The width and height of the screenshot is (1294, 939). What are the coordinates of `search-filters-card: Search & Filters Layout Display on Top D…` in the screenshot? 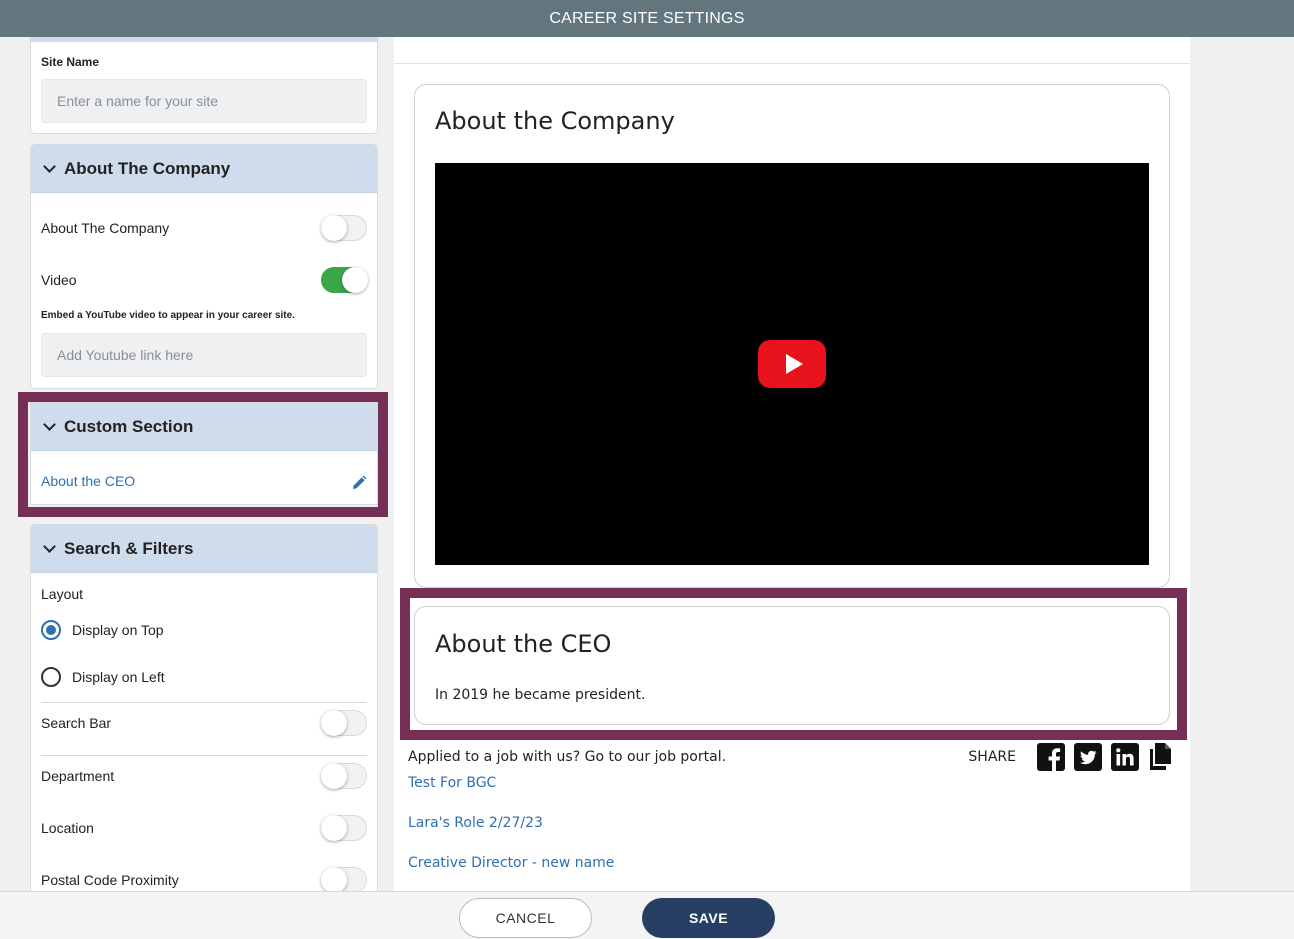 It's located at (204, 707).